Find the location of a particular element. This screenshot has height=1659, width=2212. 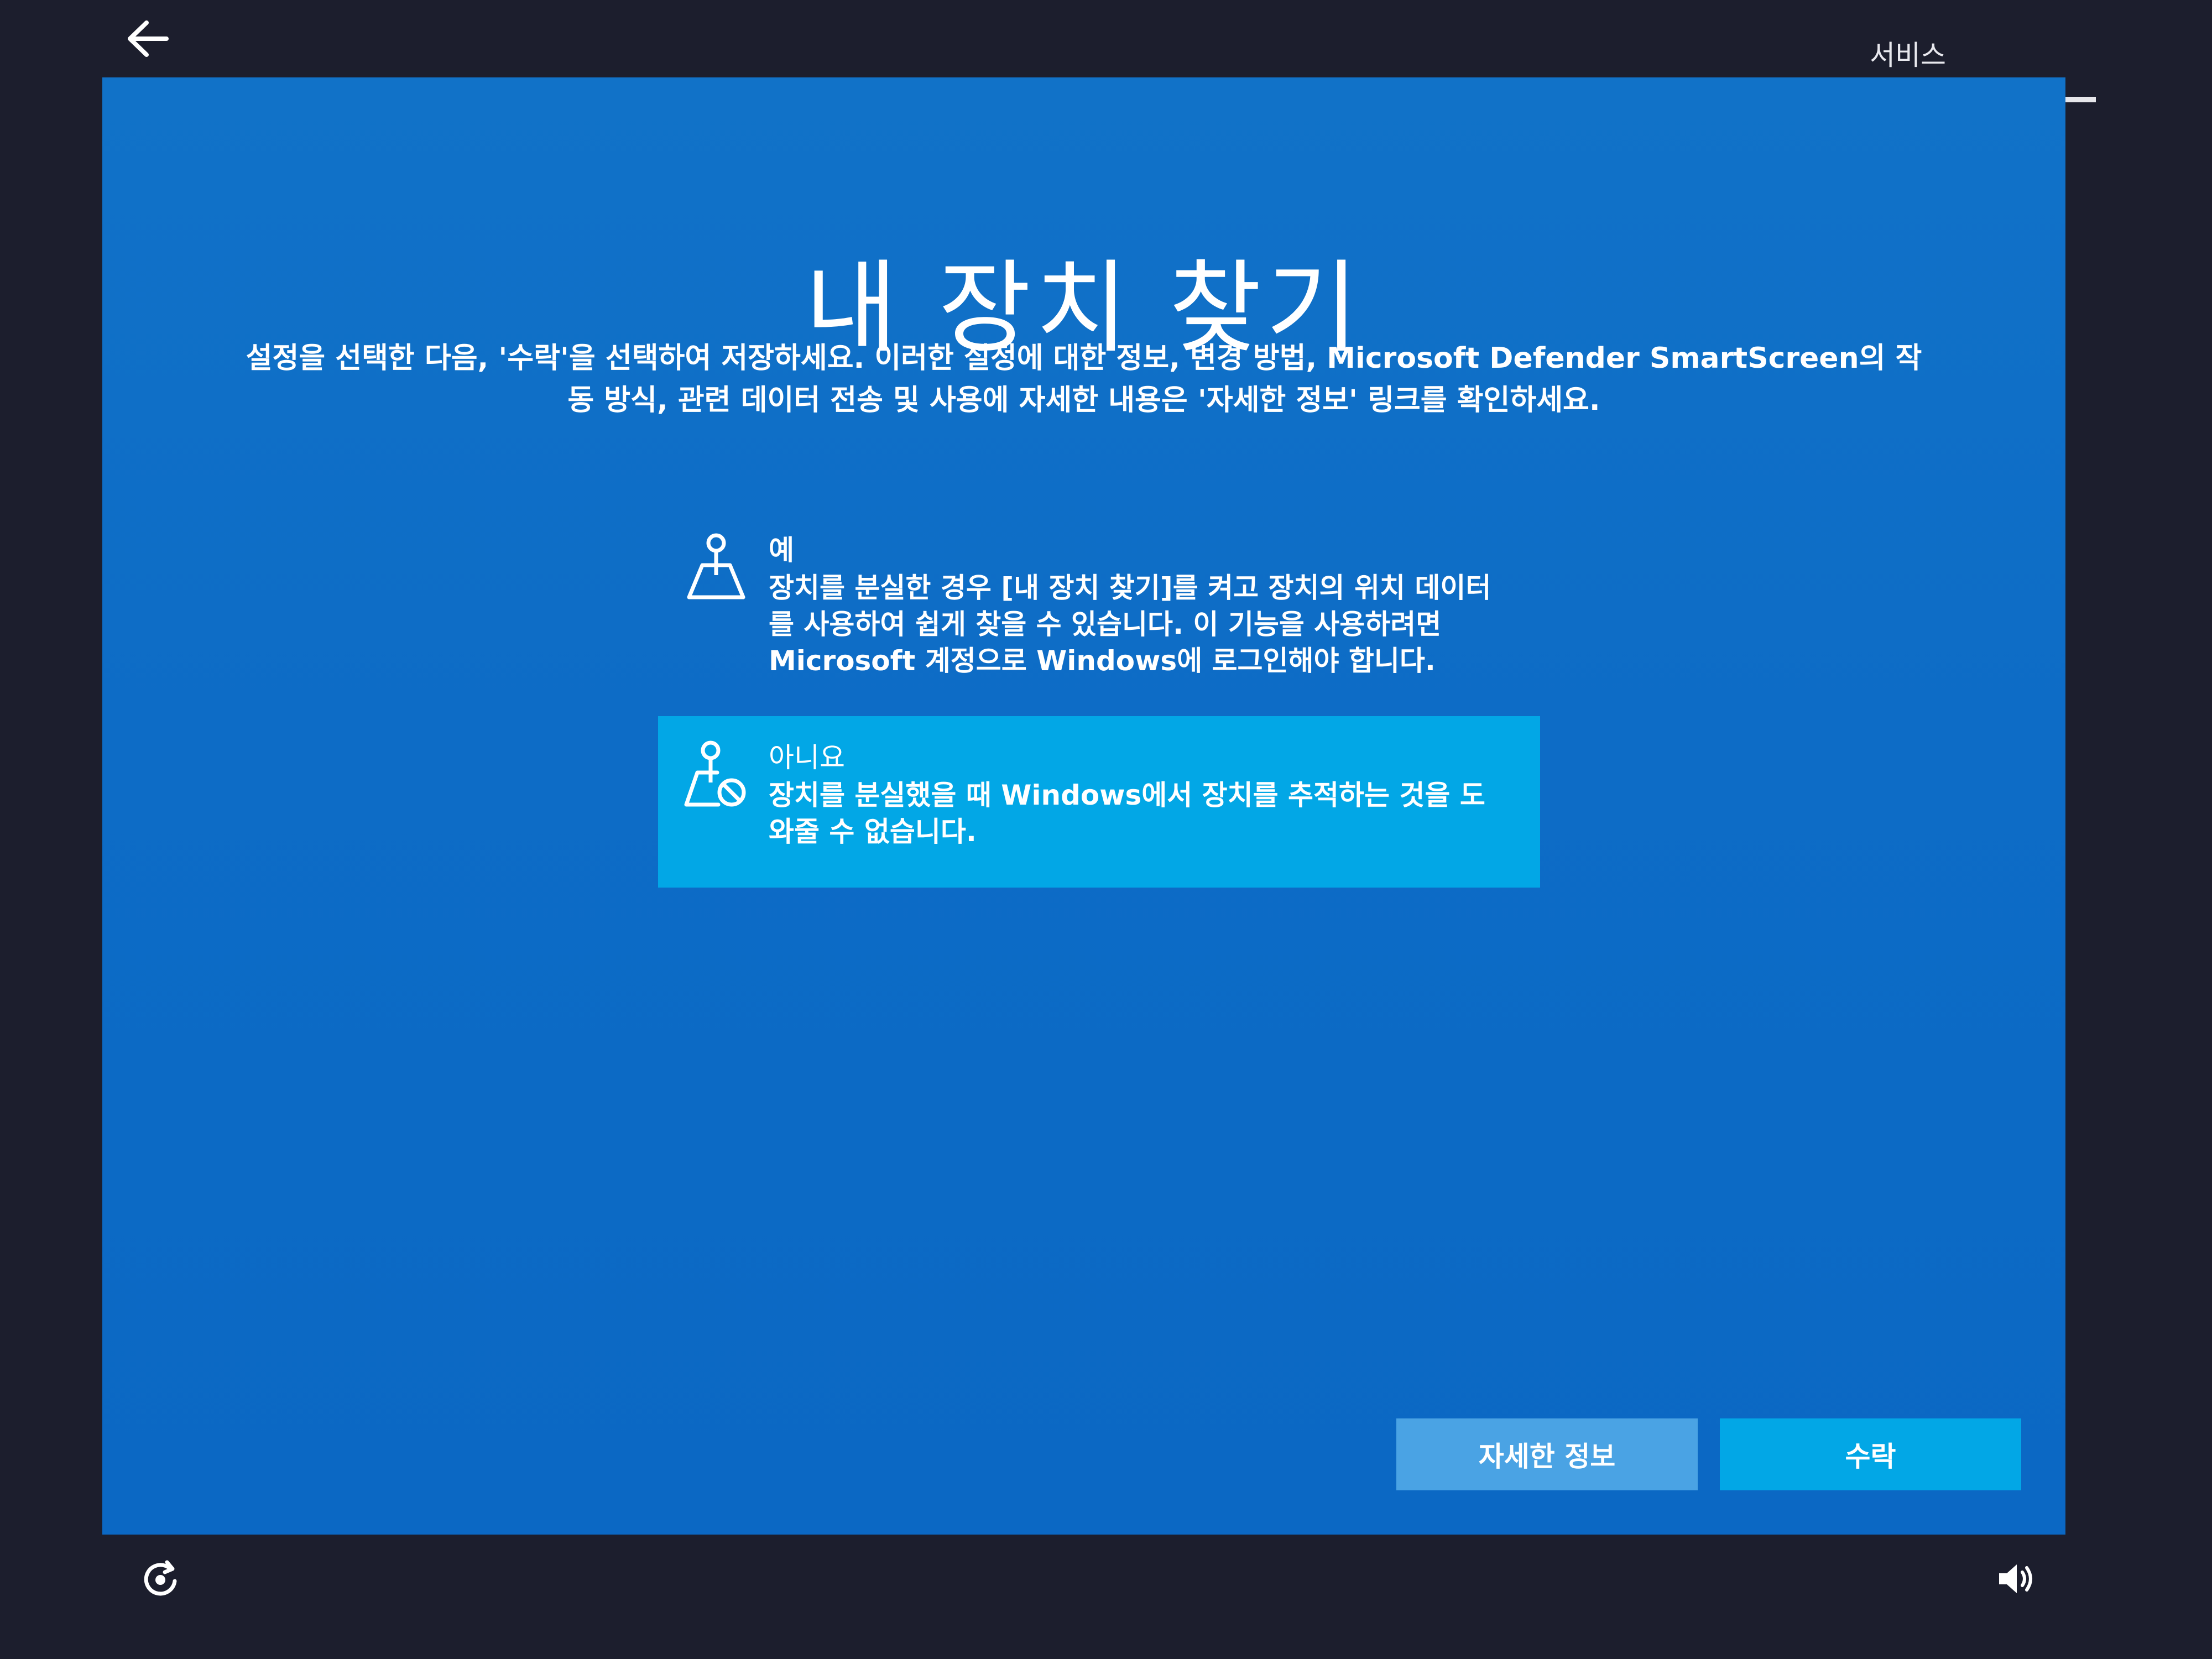

accept-button: 수락 is located at coordinates (1871, 1454).